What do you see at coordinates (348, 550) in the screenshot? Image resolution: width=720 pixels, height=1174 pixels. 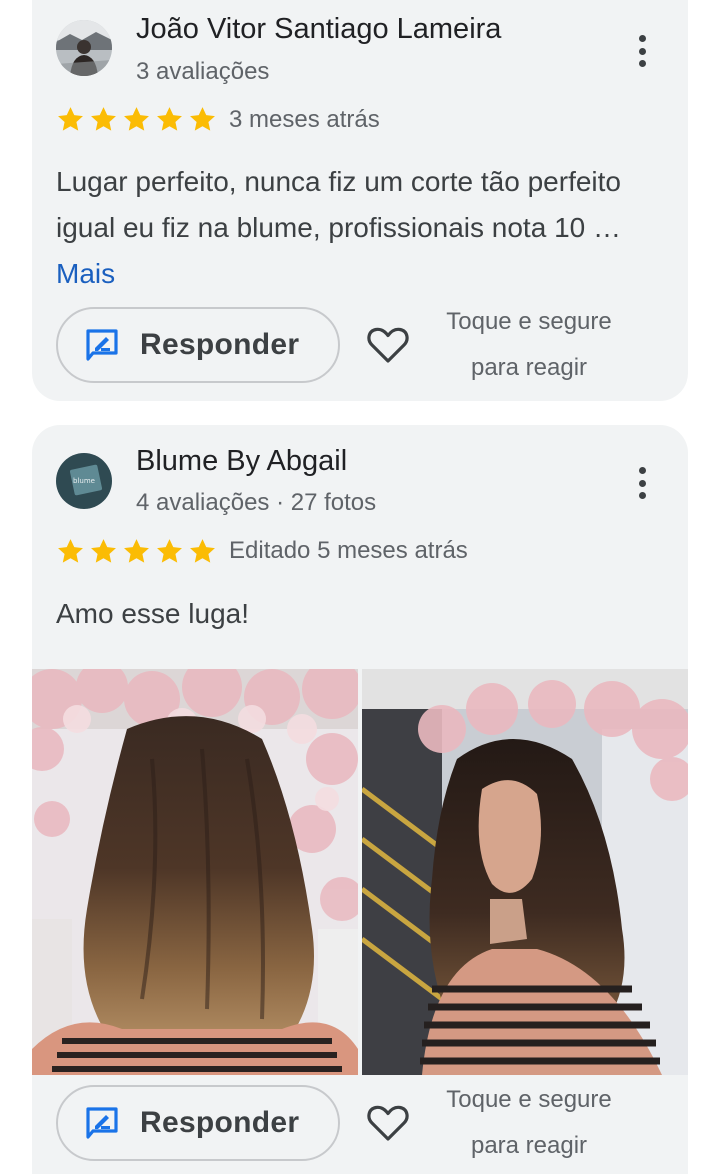 I see `review-date: Editado 5 meses atrás` at bounding box center [348, 550].